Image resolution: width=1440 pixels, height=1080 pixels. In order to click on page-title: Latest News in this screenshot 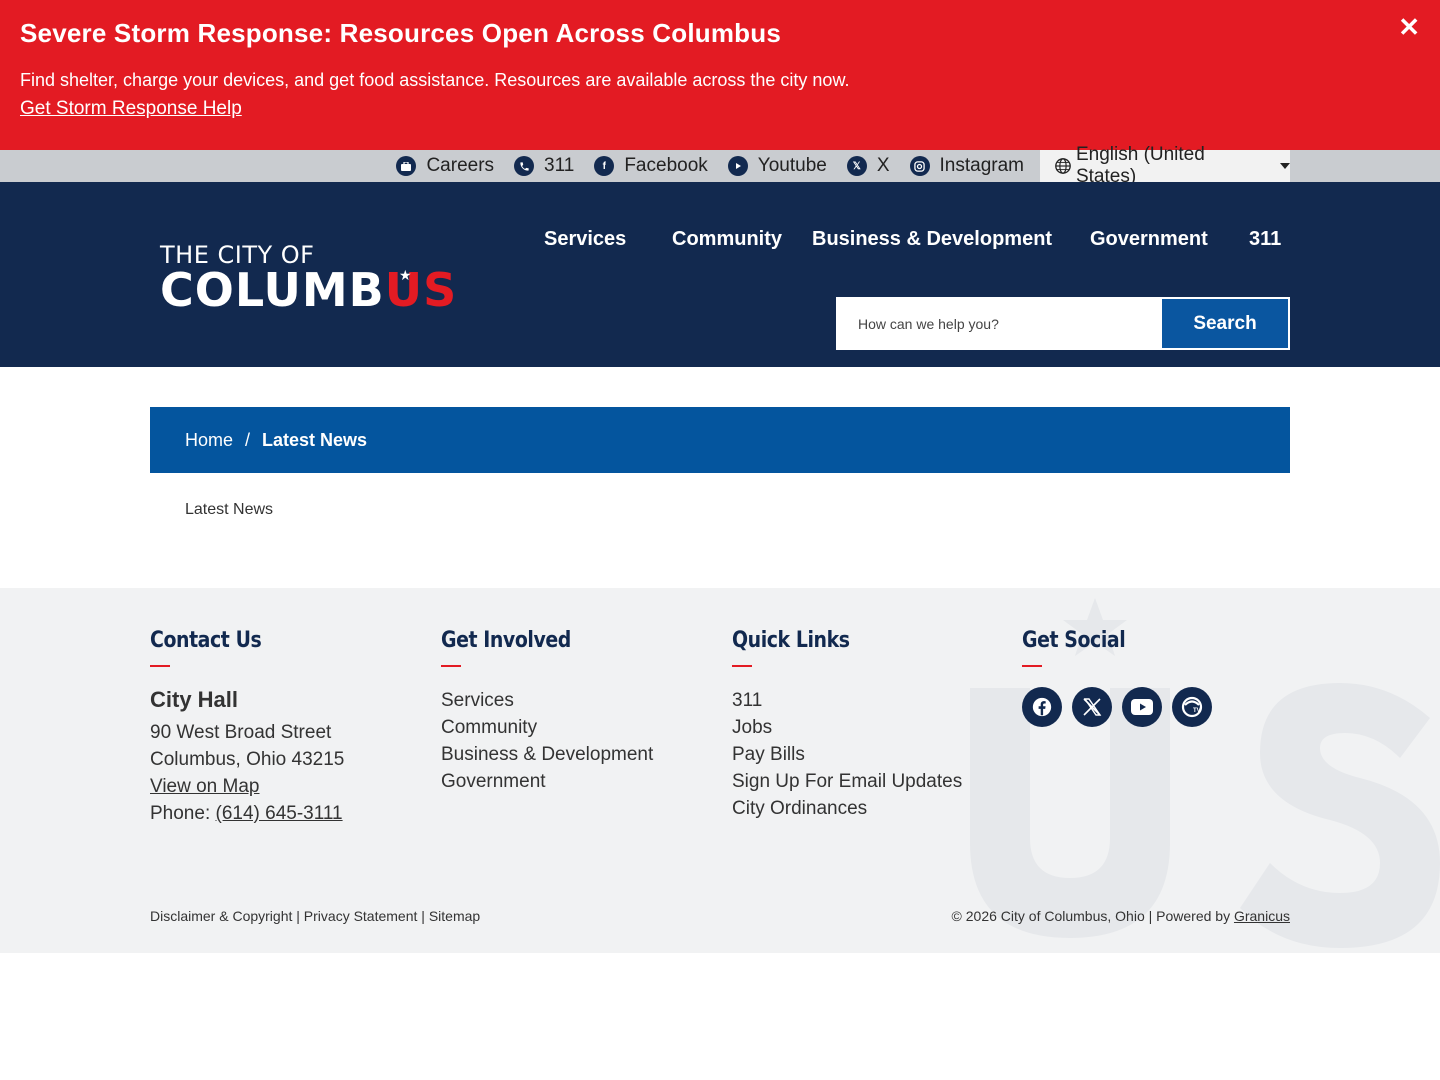, I will do `click(229, 509)`.